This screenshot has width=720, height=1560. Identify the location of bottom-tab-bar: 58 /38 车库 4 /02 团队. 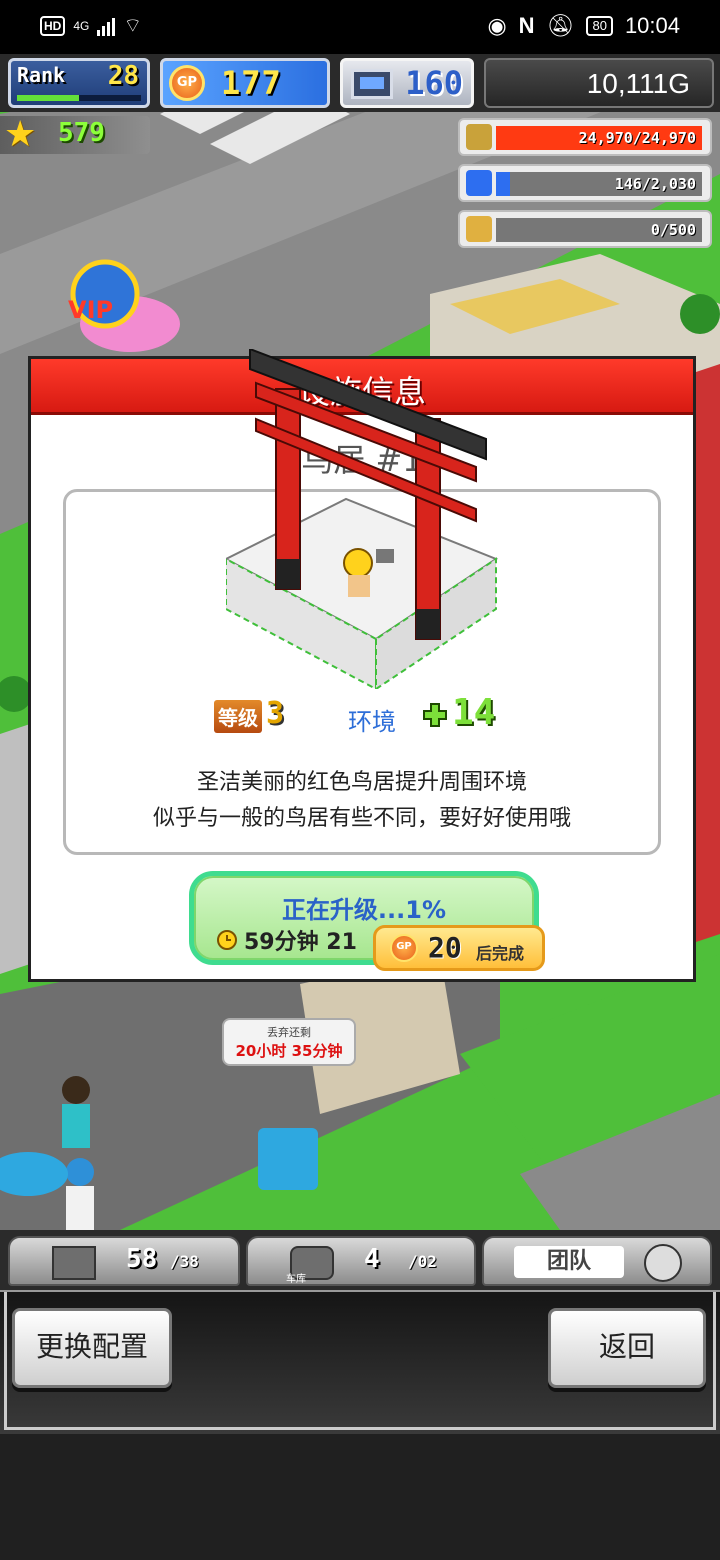
(360, 1260).